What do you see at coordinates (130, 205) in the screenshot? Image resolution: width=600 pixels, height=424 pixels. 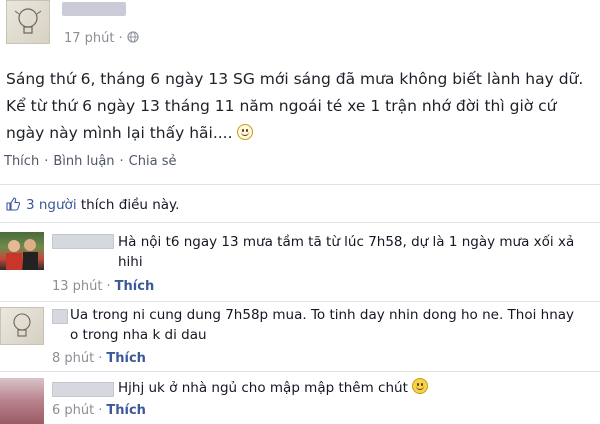 I see `likes-suffix: thích điều này.` at bounding box center [130, 205].